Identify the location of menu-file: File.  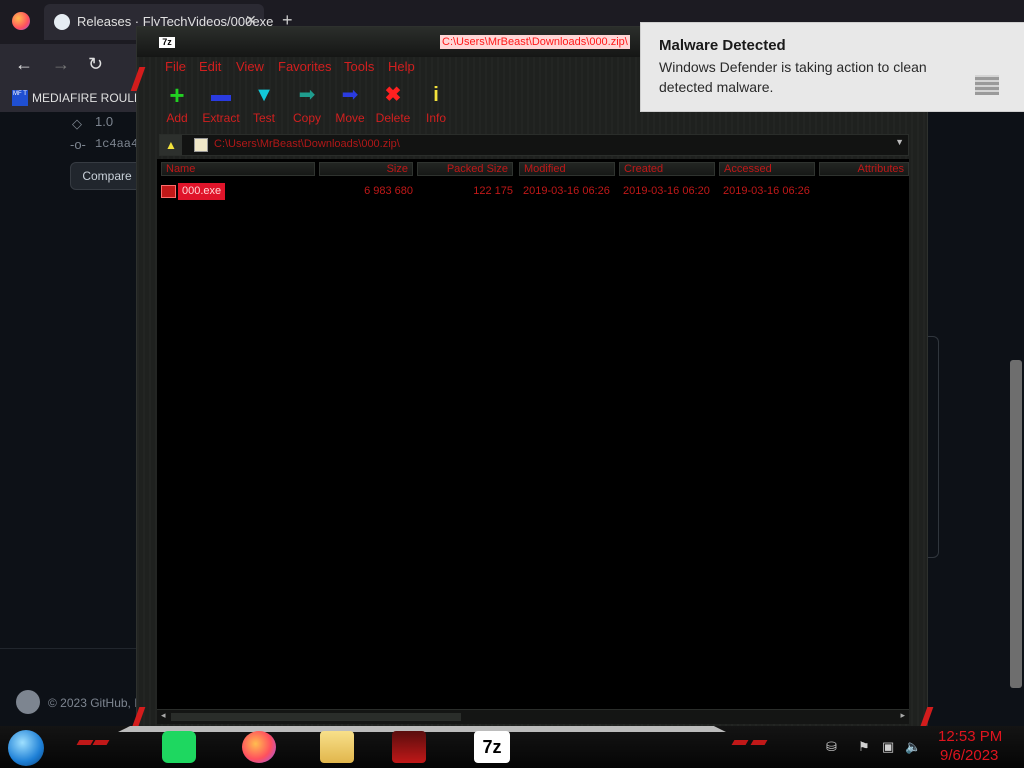
(175, 66).